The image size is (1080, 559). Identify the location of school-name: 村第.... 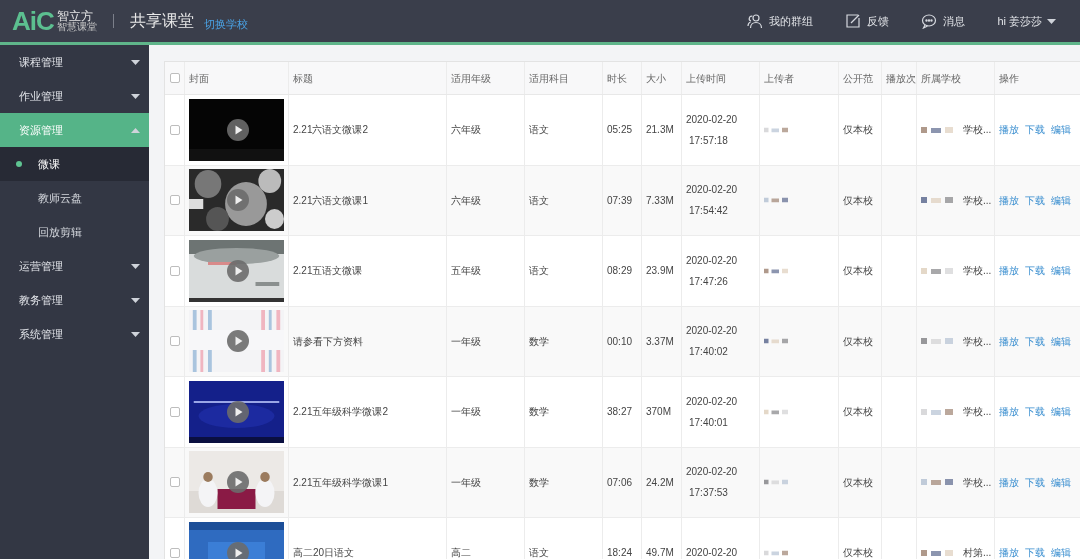
(977, 552).